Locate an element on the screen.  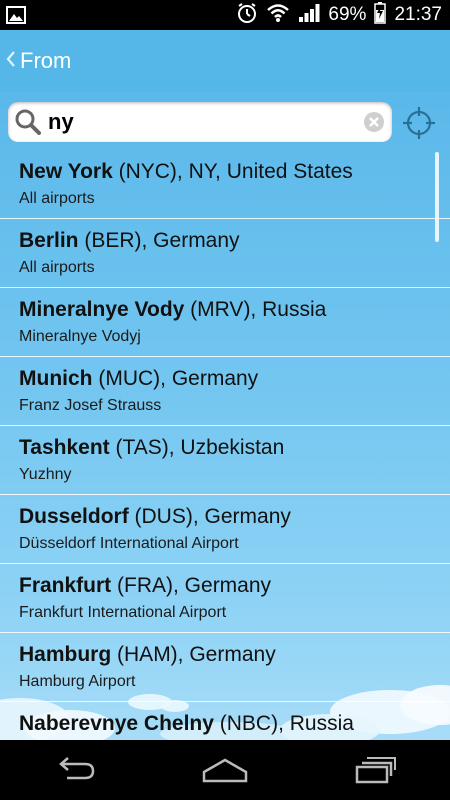
item-city: Mineralnye Vody is located at coordinates (102, 309).